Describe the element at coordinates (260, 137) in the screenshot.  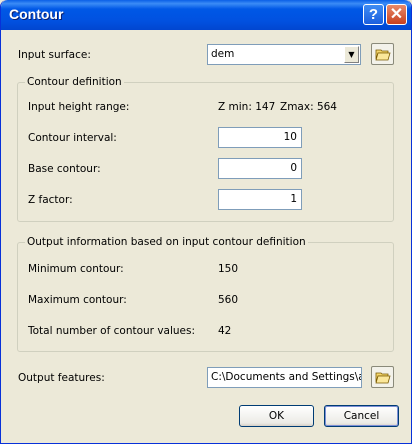
I see `contour-interval-input: 10` at that location.